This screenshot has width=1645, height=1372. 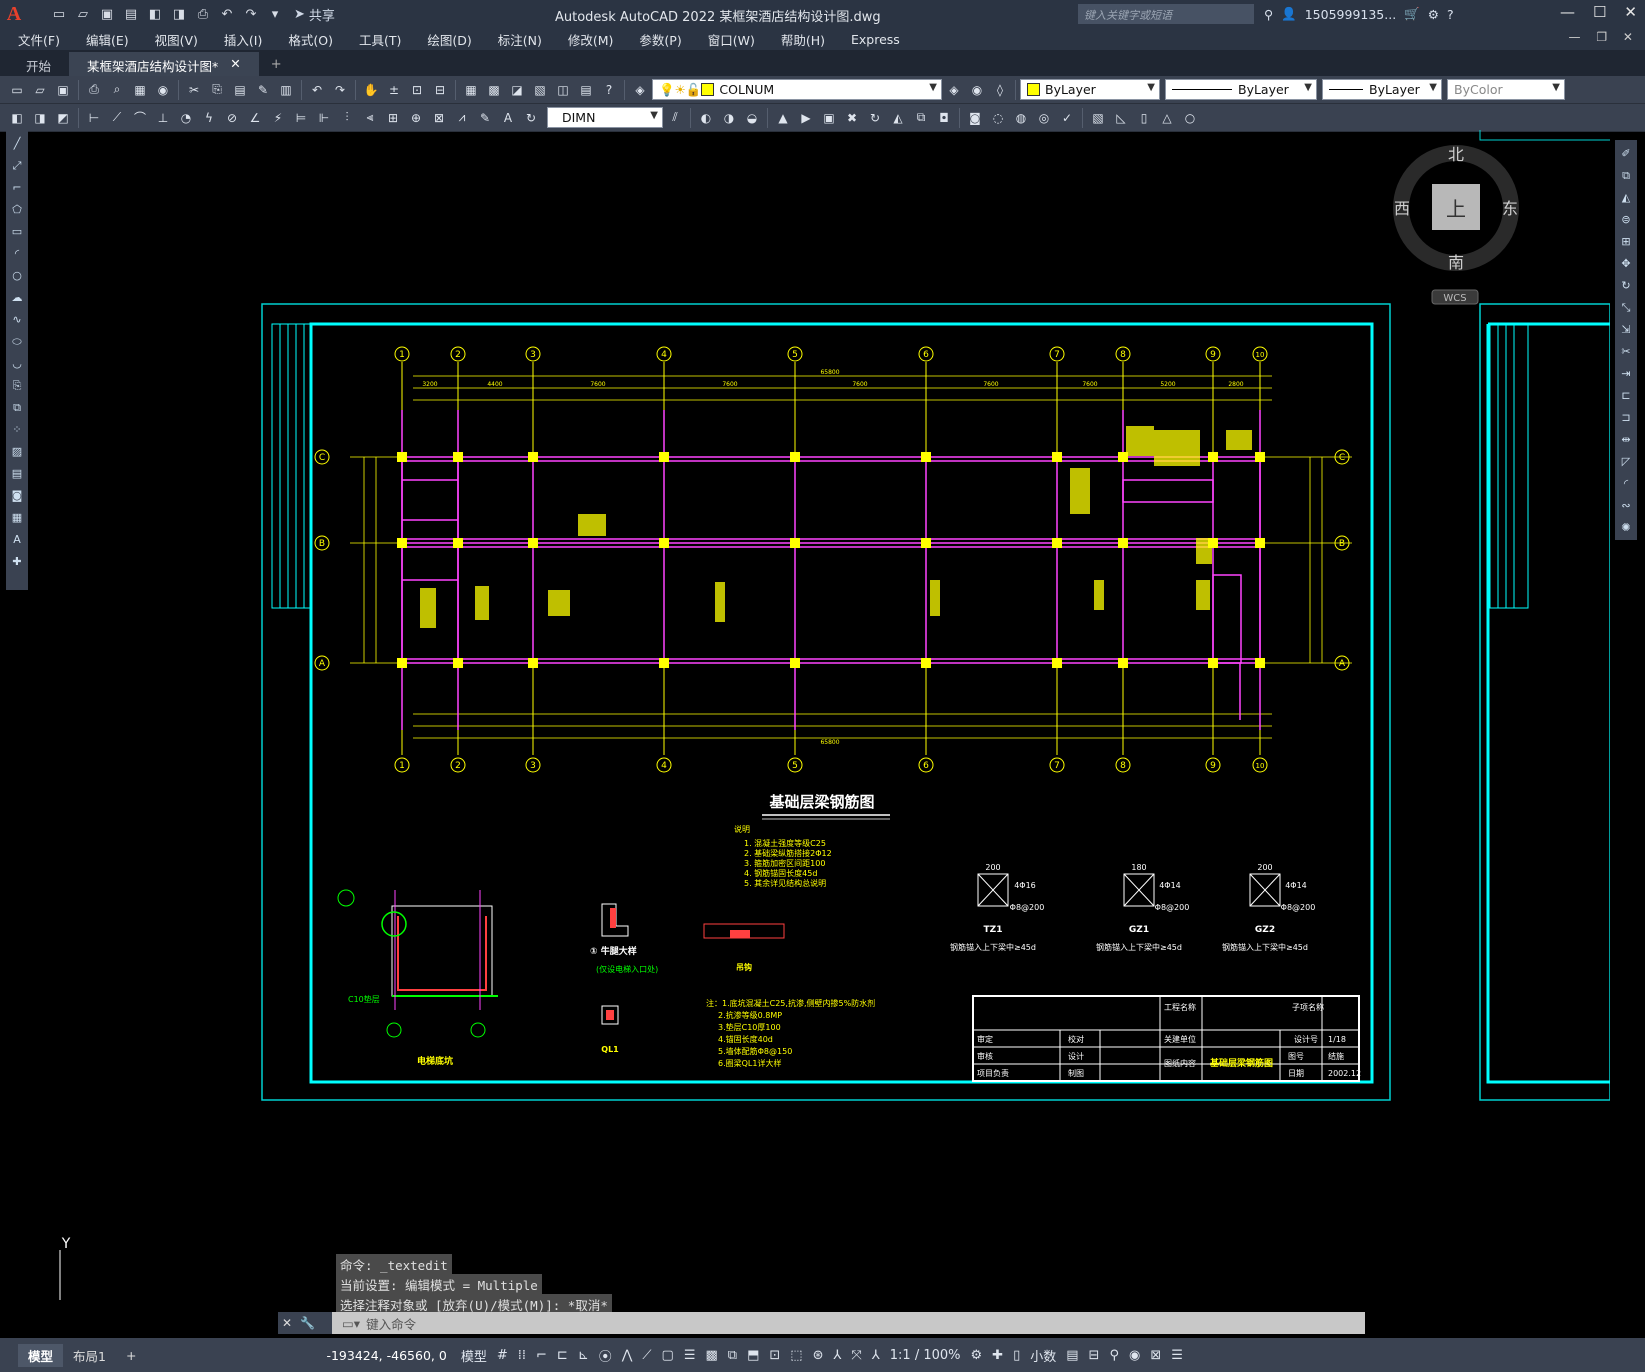 I want to click on new-tab-button: +, so click(x=276, y=64).